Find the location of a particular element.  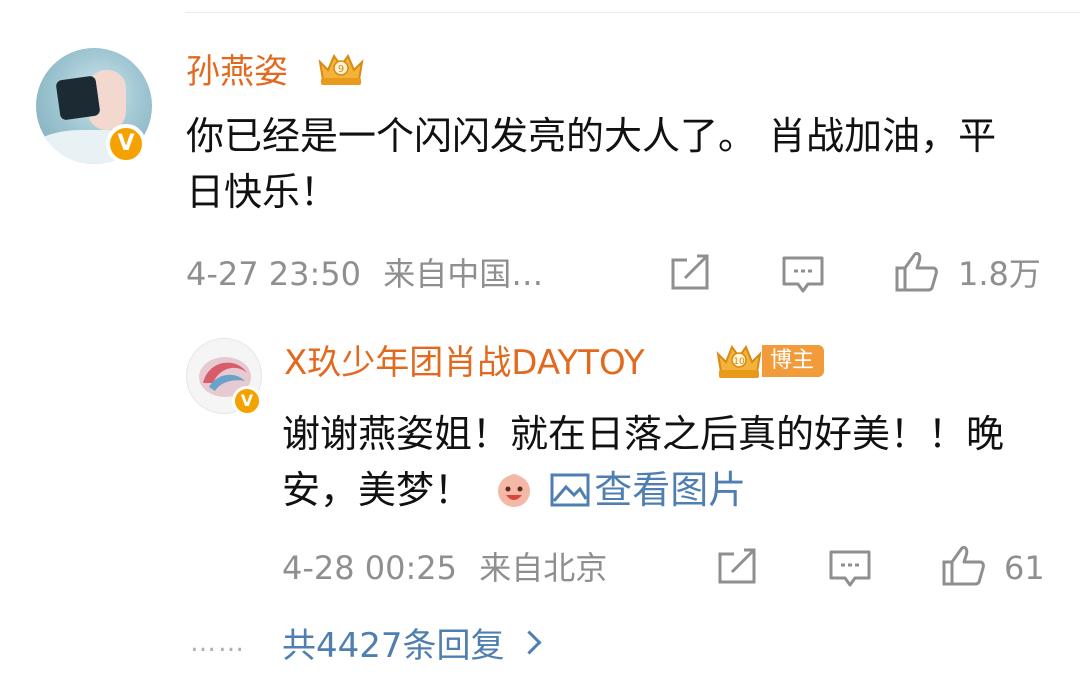

reply-verified-badge: V is located at coordinates (247, 401).